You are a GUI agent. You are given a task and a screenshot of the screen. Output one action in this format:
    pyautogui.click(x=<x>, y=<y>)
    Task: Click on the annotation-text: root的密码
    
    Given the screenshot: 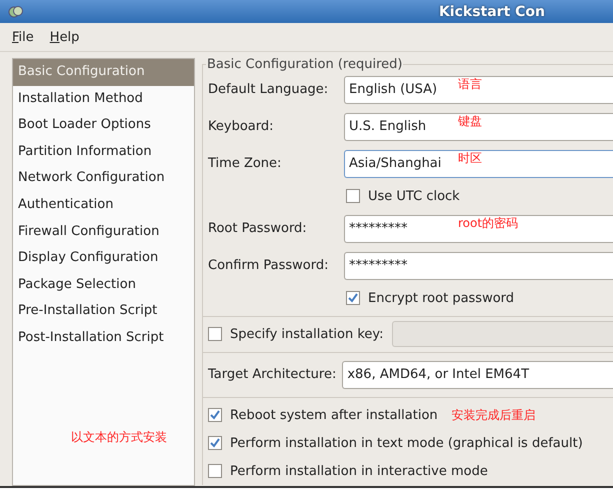 What is the action you would take?
    pyautogui.click(x=488, y=223)
    